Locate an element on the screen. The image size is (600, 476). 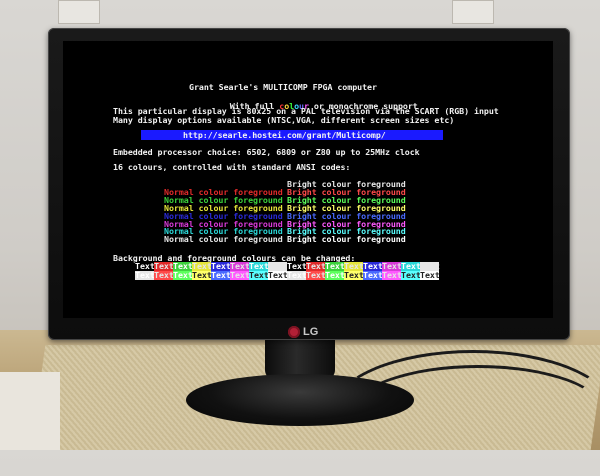
wall-bracket-left is located at coordinates (79, 12).